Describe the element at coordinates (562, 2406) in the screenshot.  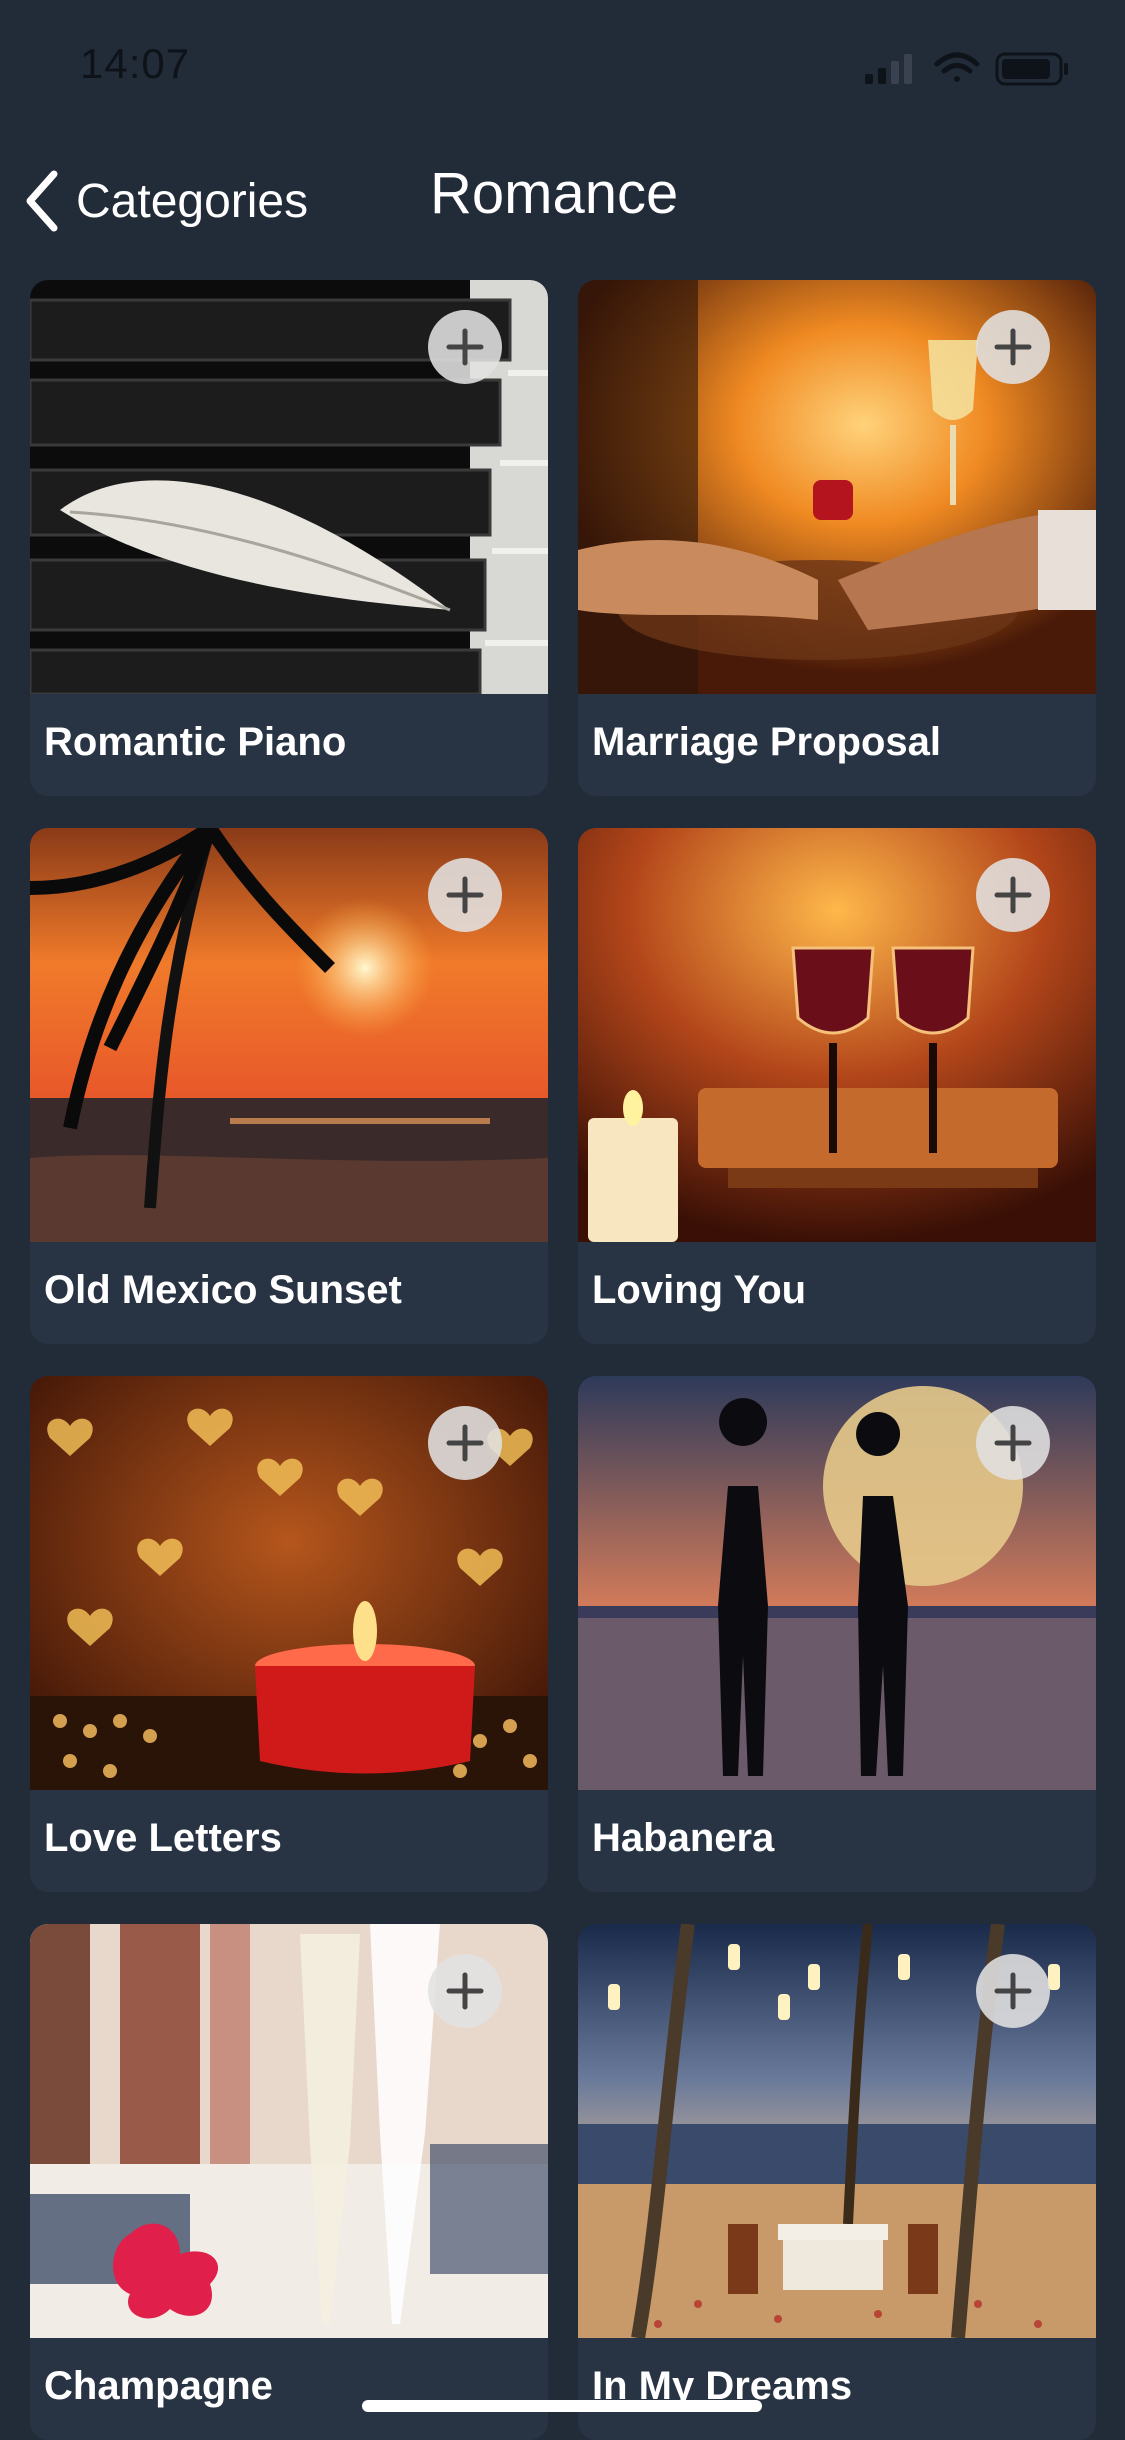
I see `home-indicator` at that location.